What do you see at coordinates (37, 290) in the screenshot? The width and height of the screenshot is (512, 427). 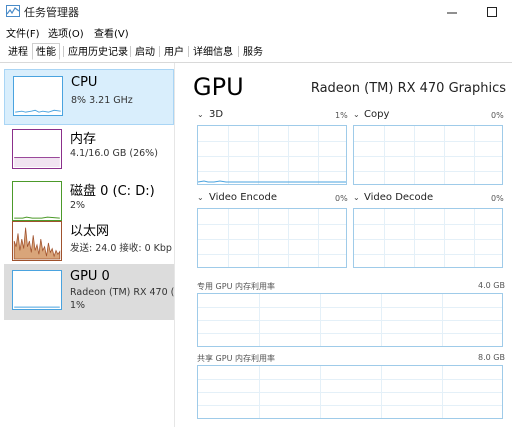 I see `gpu-thumbnail-graph` at bounding box center [37, 290].